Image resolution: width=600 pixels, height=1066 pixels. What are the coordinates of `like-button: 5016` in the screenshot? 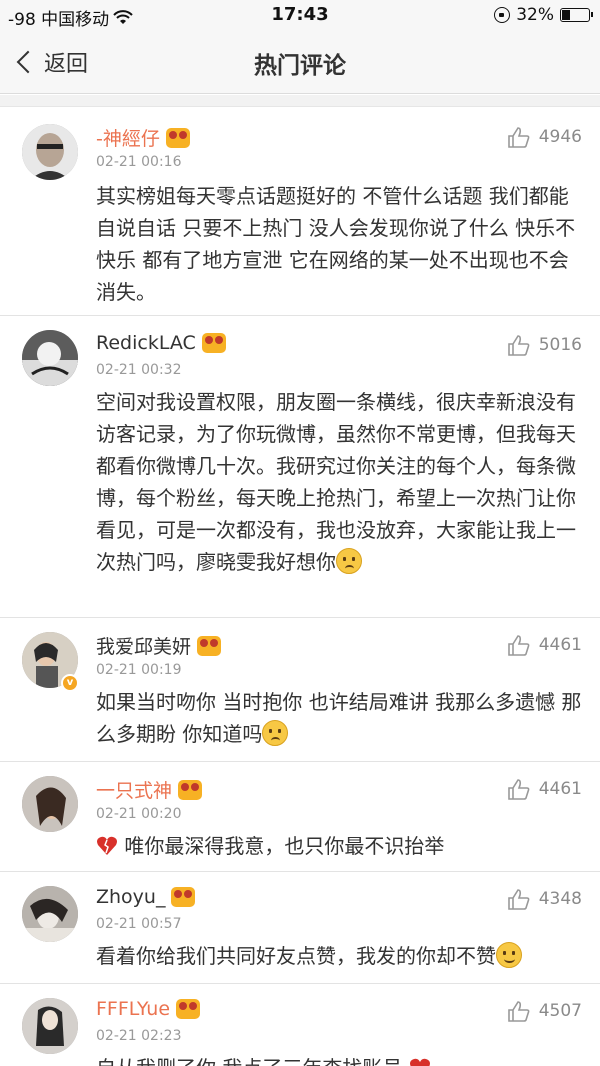 It's located at (544, 345).